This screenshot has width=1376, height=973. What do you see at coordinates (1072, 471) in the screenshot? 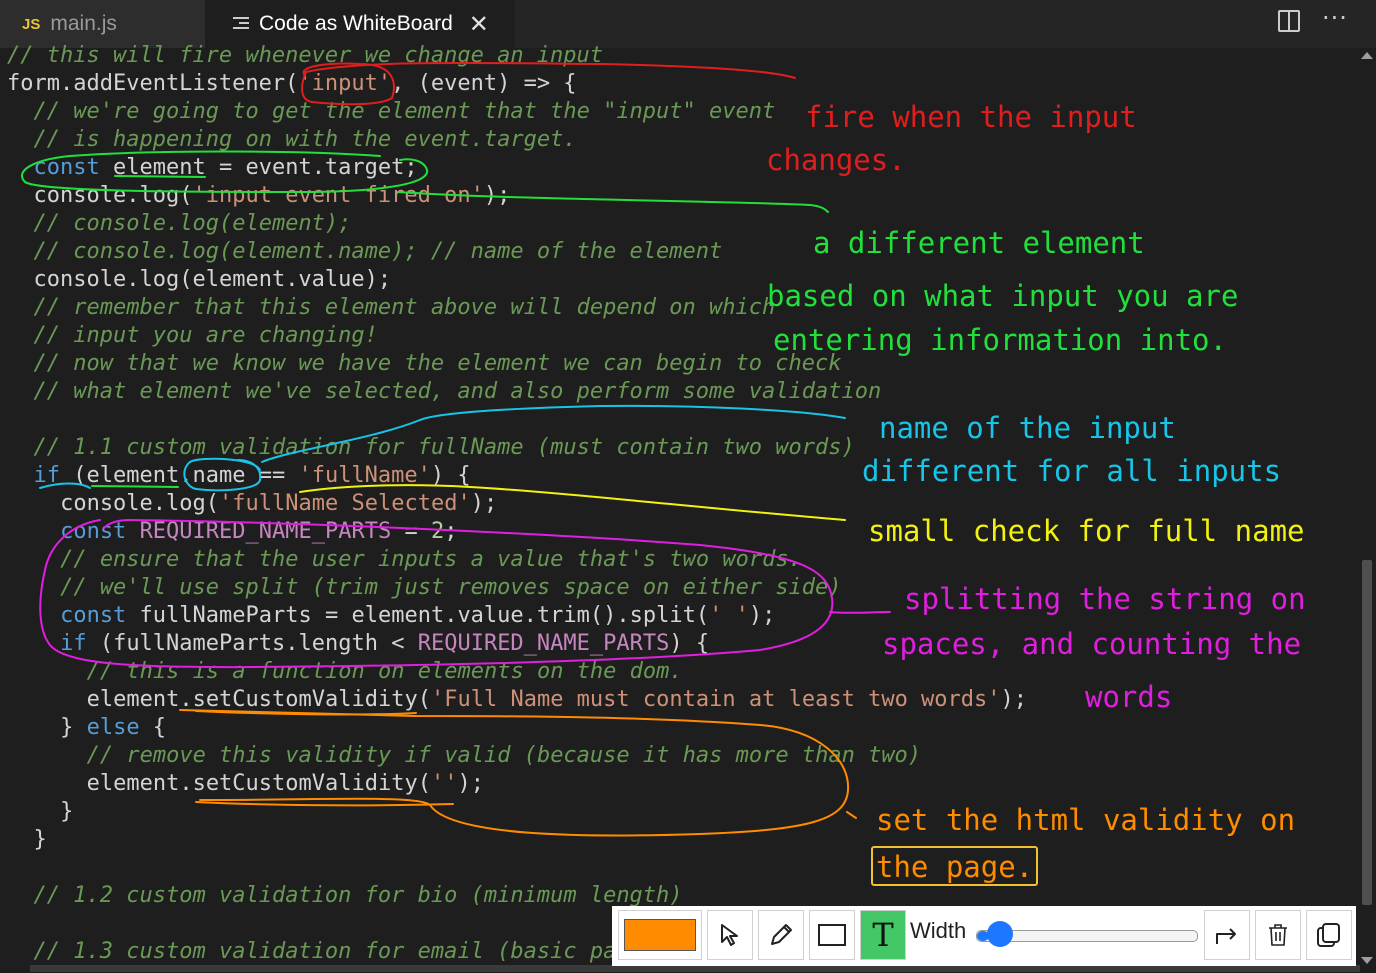
I see `annotation-cyan-line-2: different for all inputs` at bounding box center [1072, 471].